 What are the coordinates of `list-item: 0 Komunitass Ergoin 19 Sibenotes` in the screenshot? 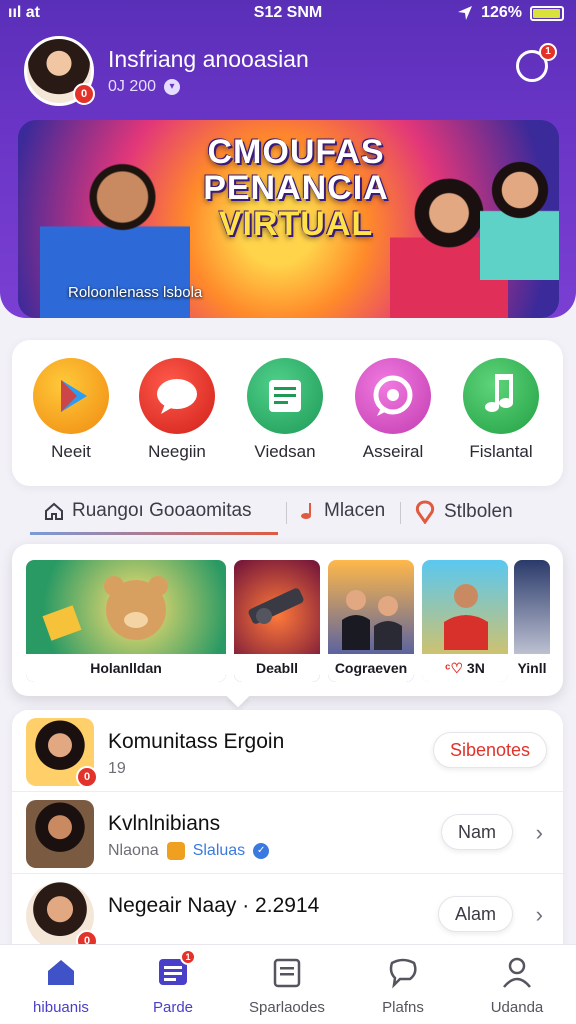 It's located at (287, 751).